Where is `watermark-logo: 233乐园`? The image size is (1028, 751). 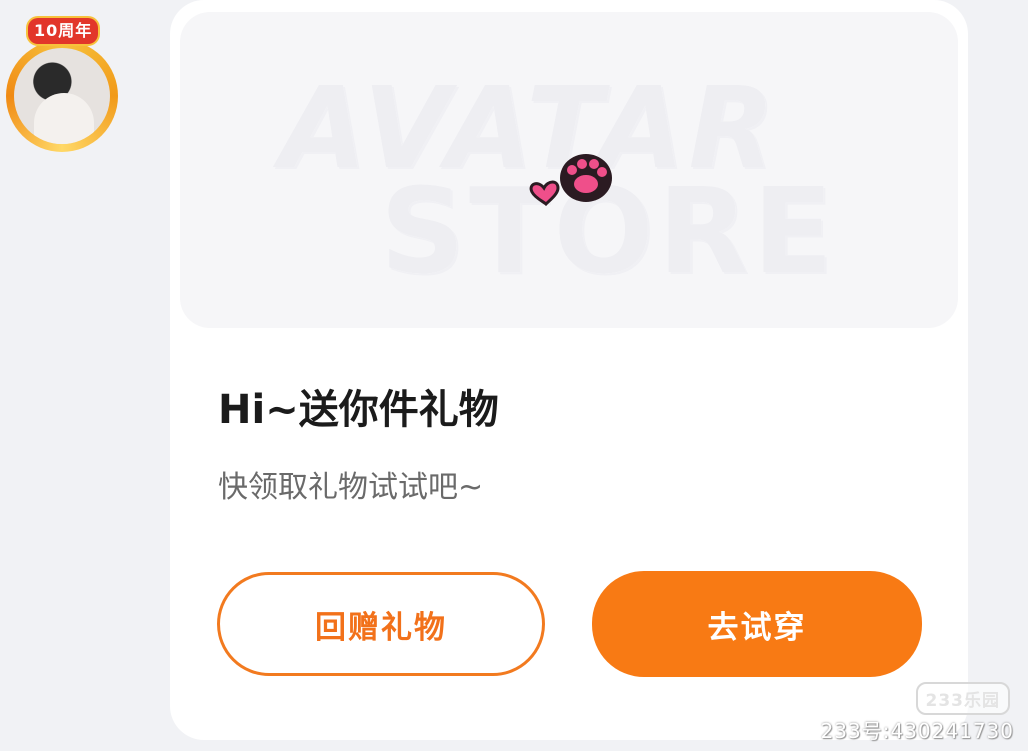
watermark-logo: 233乐园 is located at coordinates (962, 698).